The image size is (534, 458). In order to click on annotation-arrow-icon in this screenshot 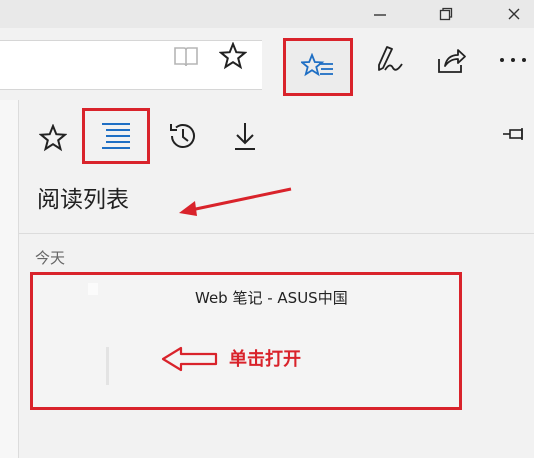, I will do `click(235, 201)`.